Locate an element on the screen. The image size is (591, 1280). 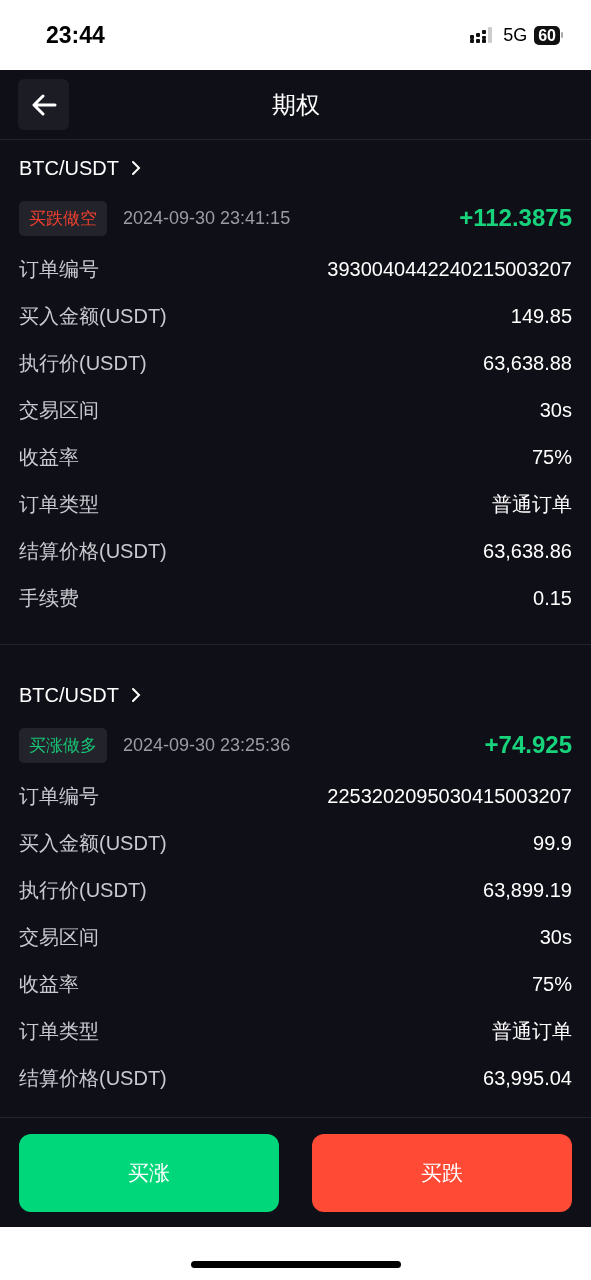
profit-value: +74.925 is located at coordinates (528, 745).